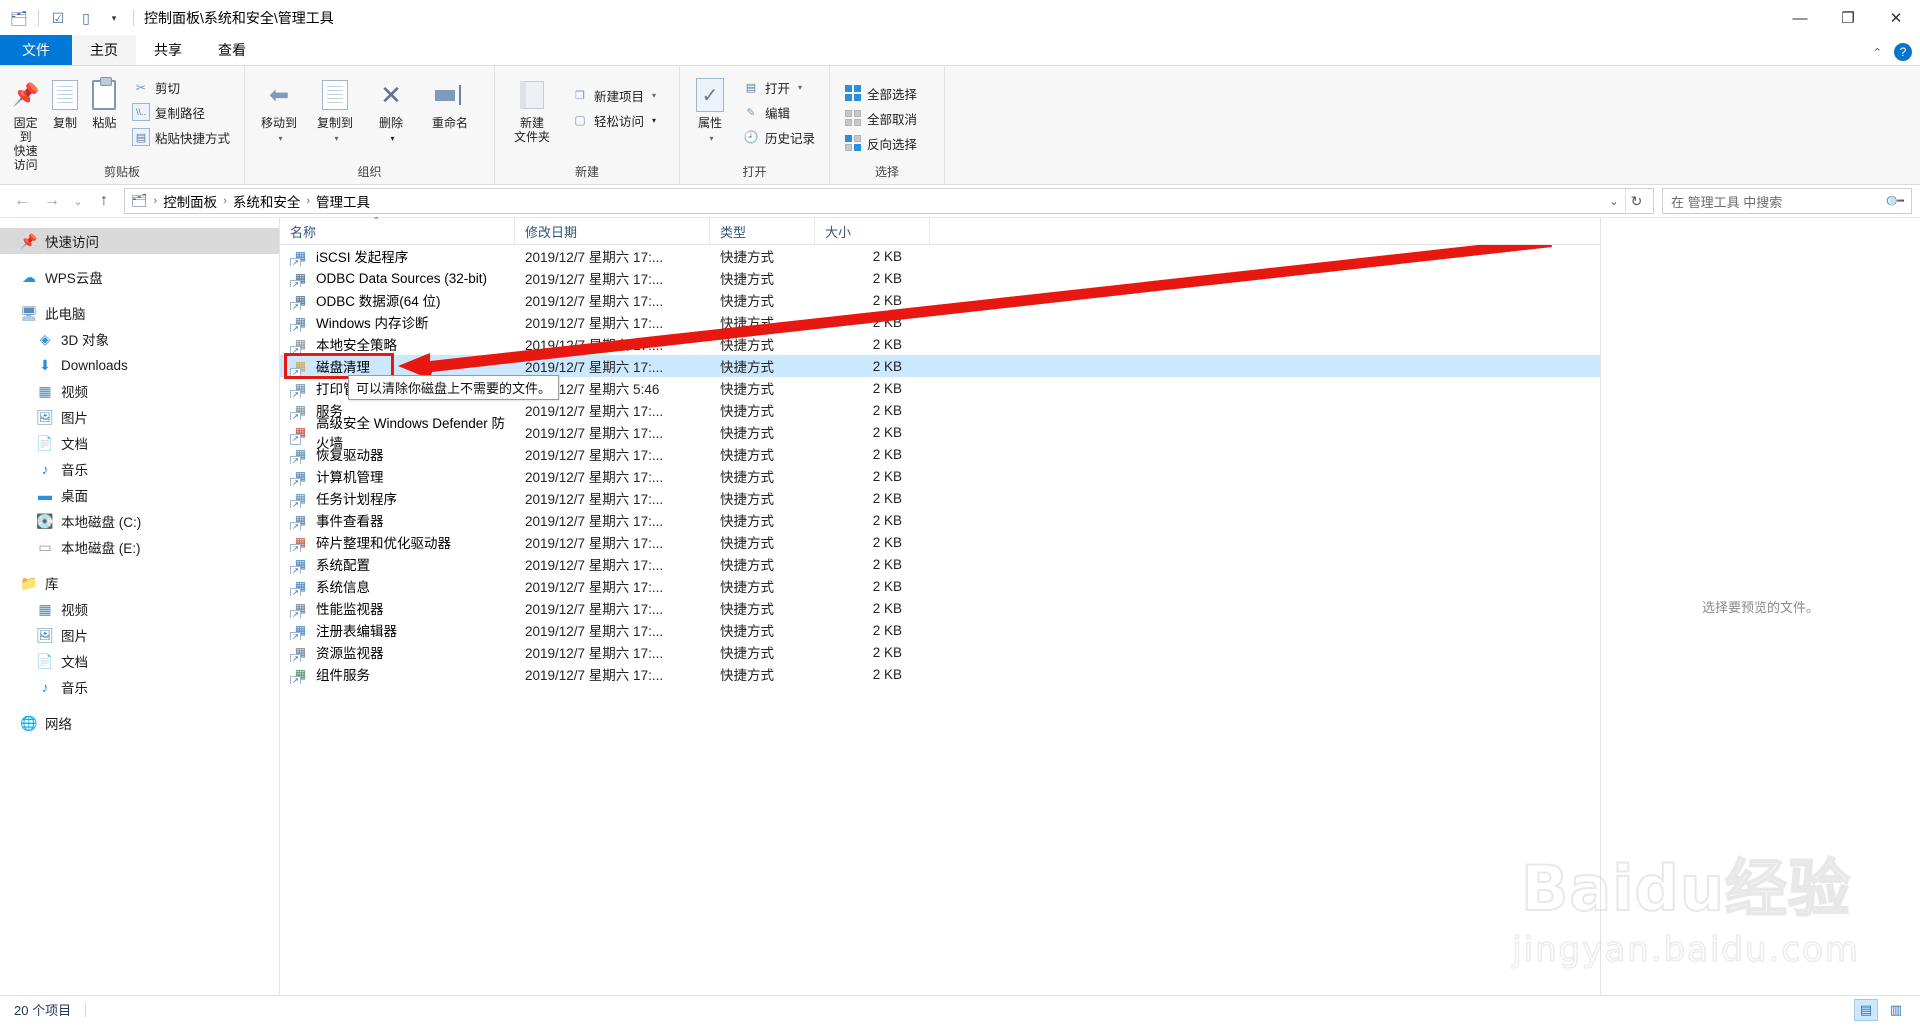  I want to click on open-button: ▤ 打开 ▾, so click(778, 87).